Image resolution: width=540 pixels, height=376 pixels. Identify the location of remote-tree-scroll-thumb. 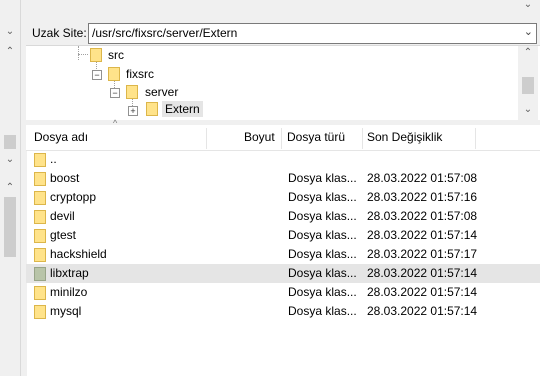
(528, 85).